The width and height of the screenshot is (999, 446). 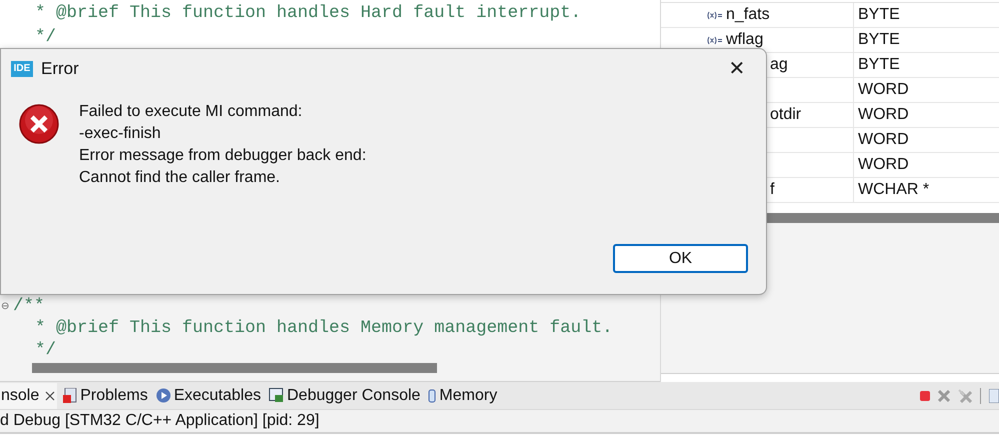 What do you see at coordinates (191, 112) in the screenshot?
I see `message-line: Failed to execute MI command:` at bounding box center [191, 112].